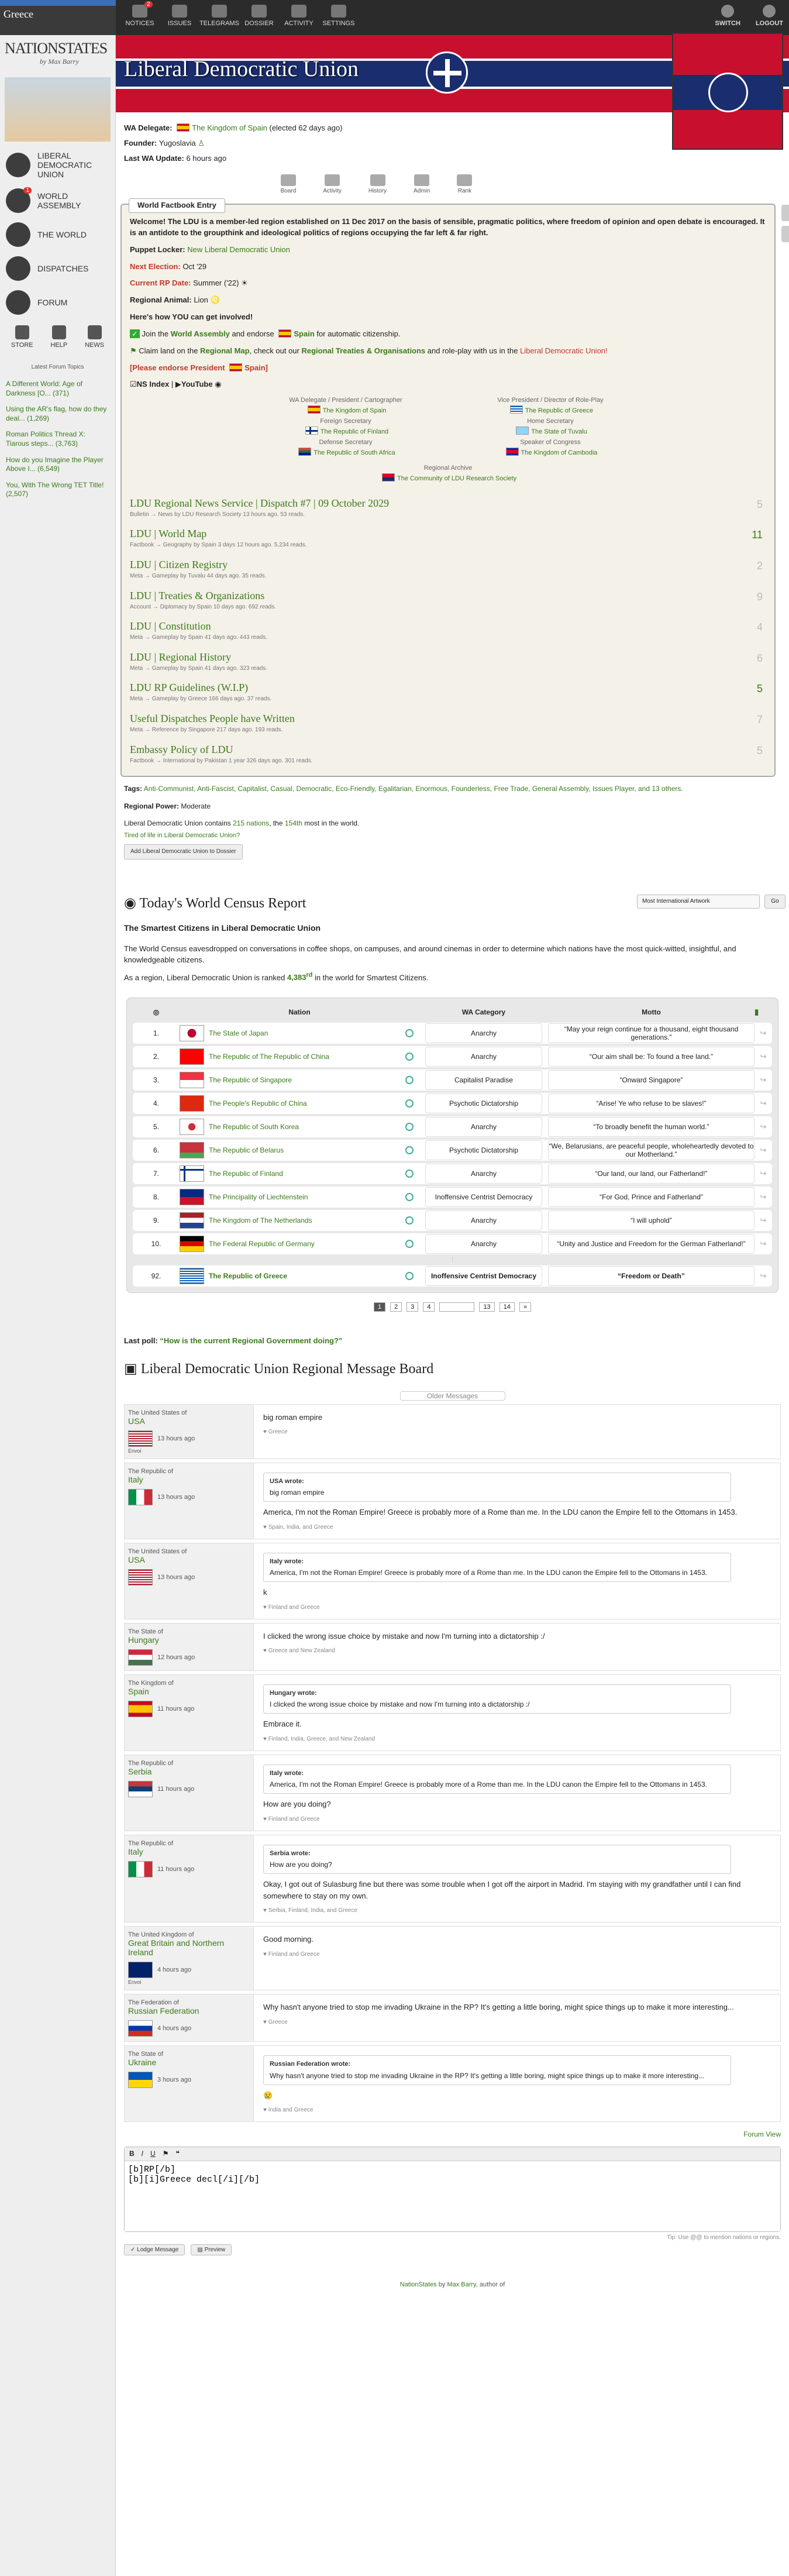 The image size is (789, 2576). Describe the element at coordinates (396, 1307) in the screenshot. I see `page-button: 2` at that location.